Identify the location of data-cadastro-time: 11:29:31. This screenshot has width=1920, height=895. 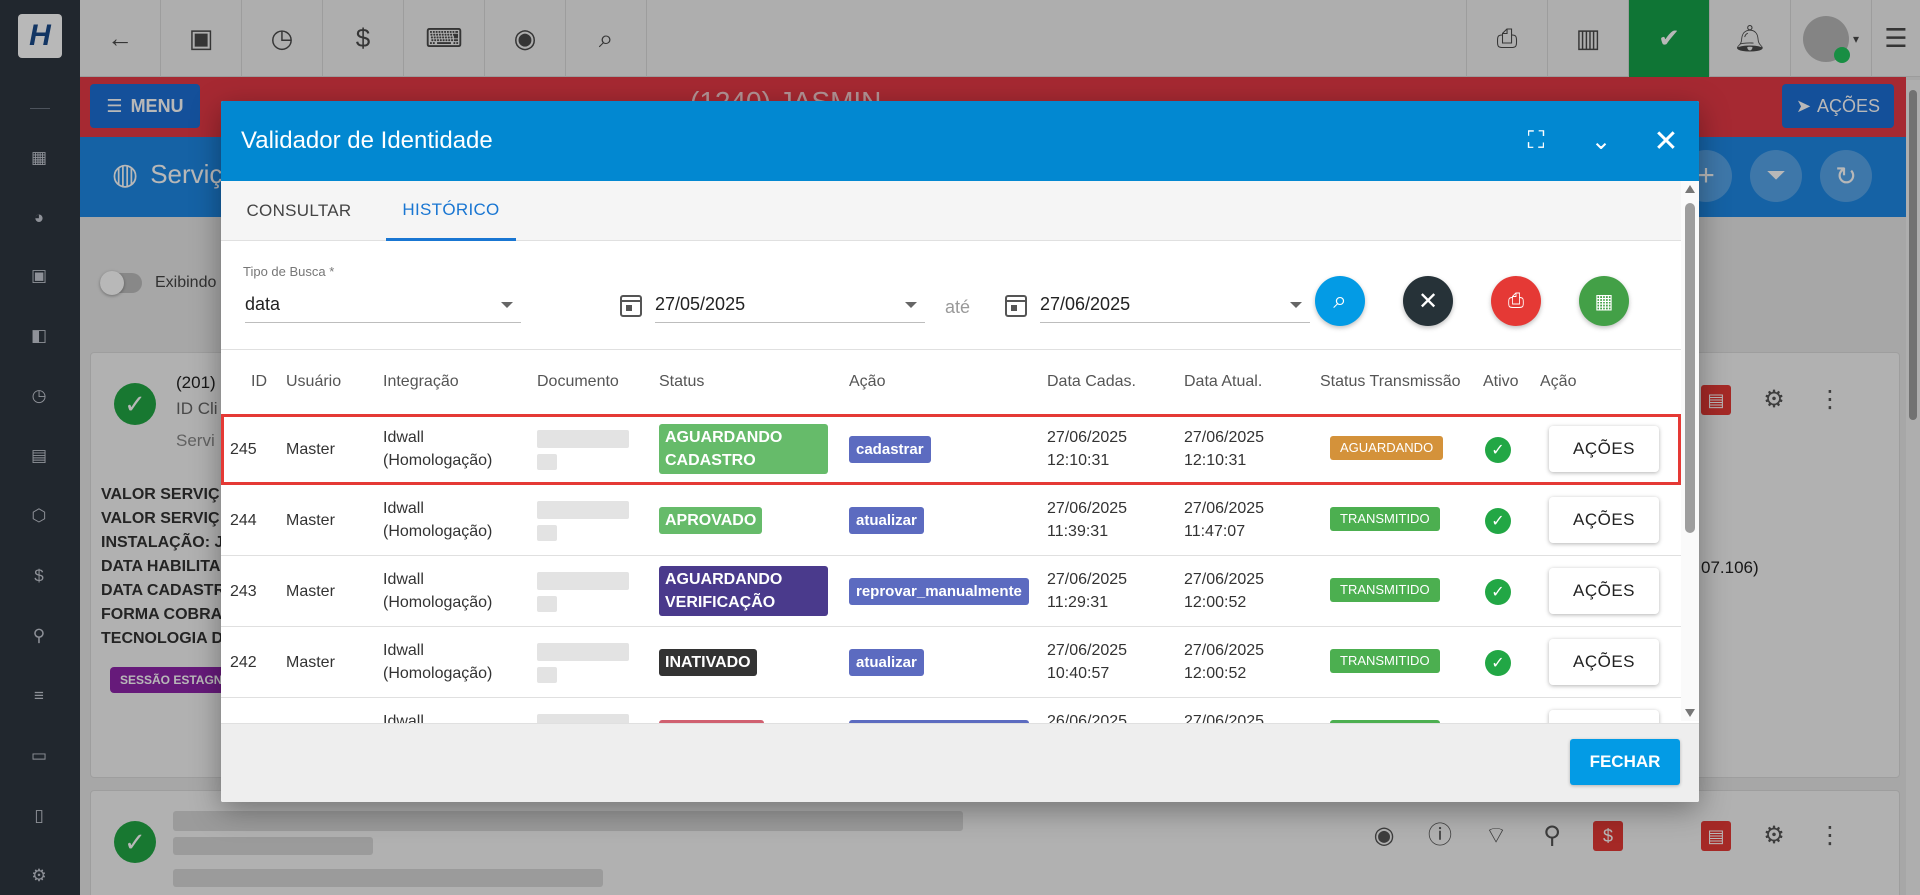
(1078, 602).